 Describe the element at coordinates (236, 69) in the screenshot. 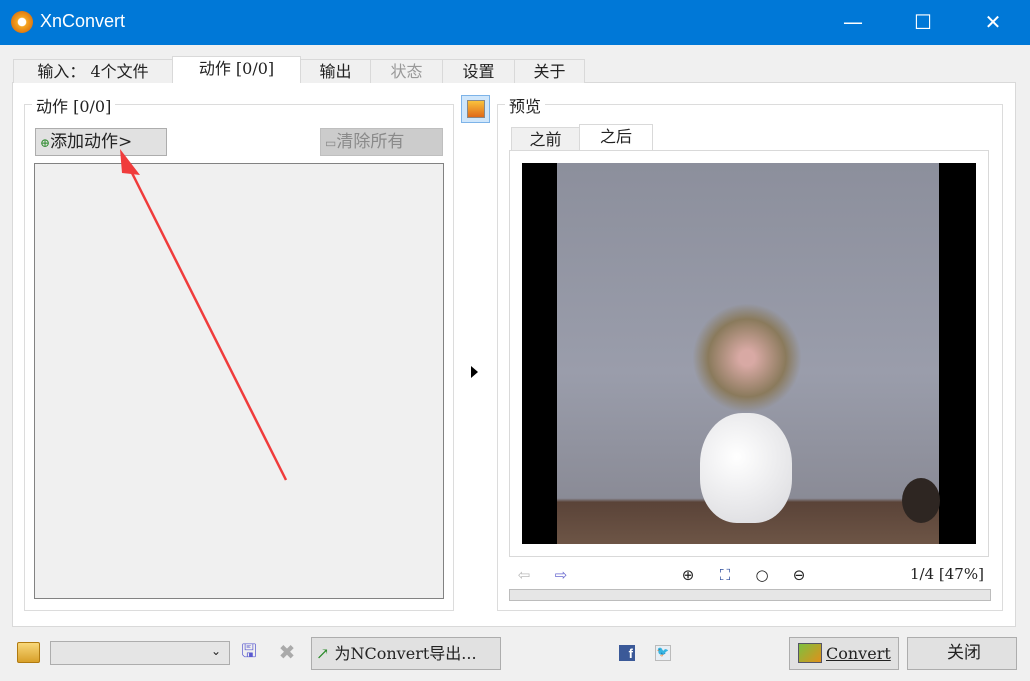

I see `tab-actions: 动作 [0/0]` at that location.